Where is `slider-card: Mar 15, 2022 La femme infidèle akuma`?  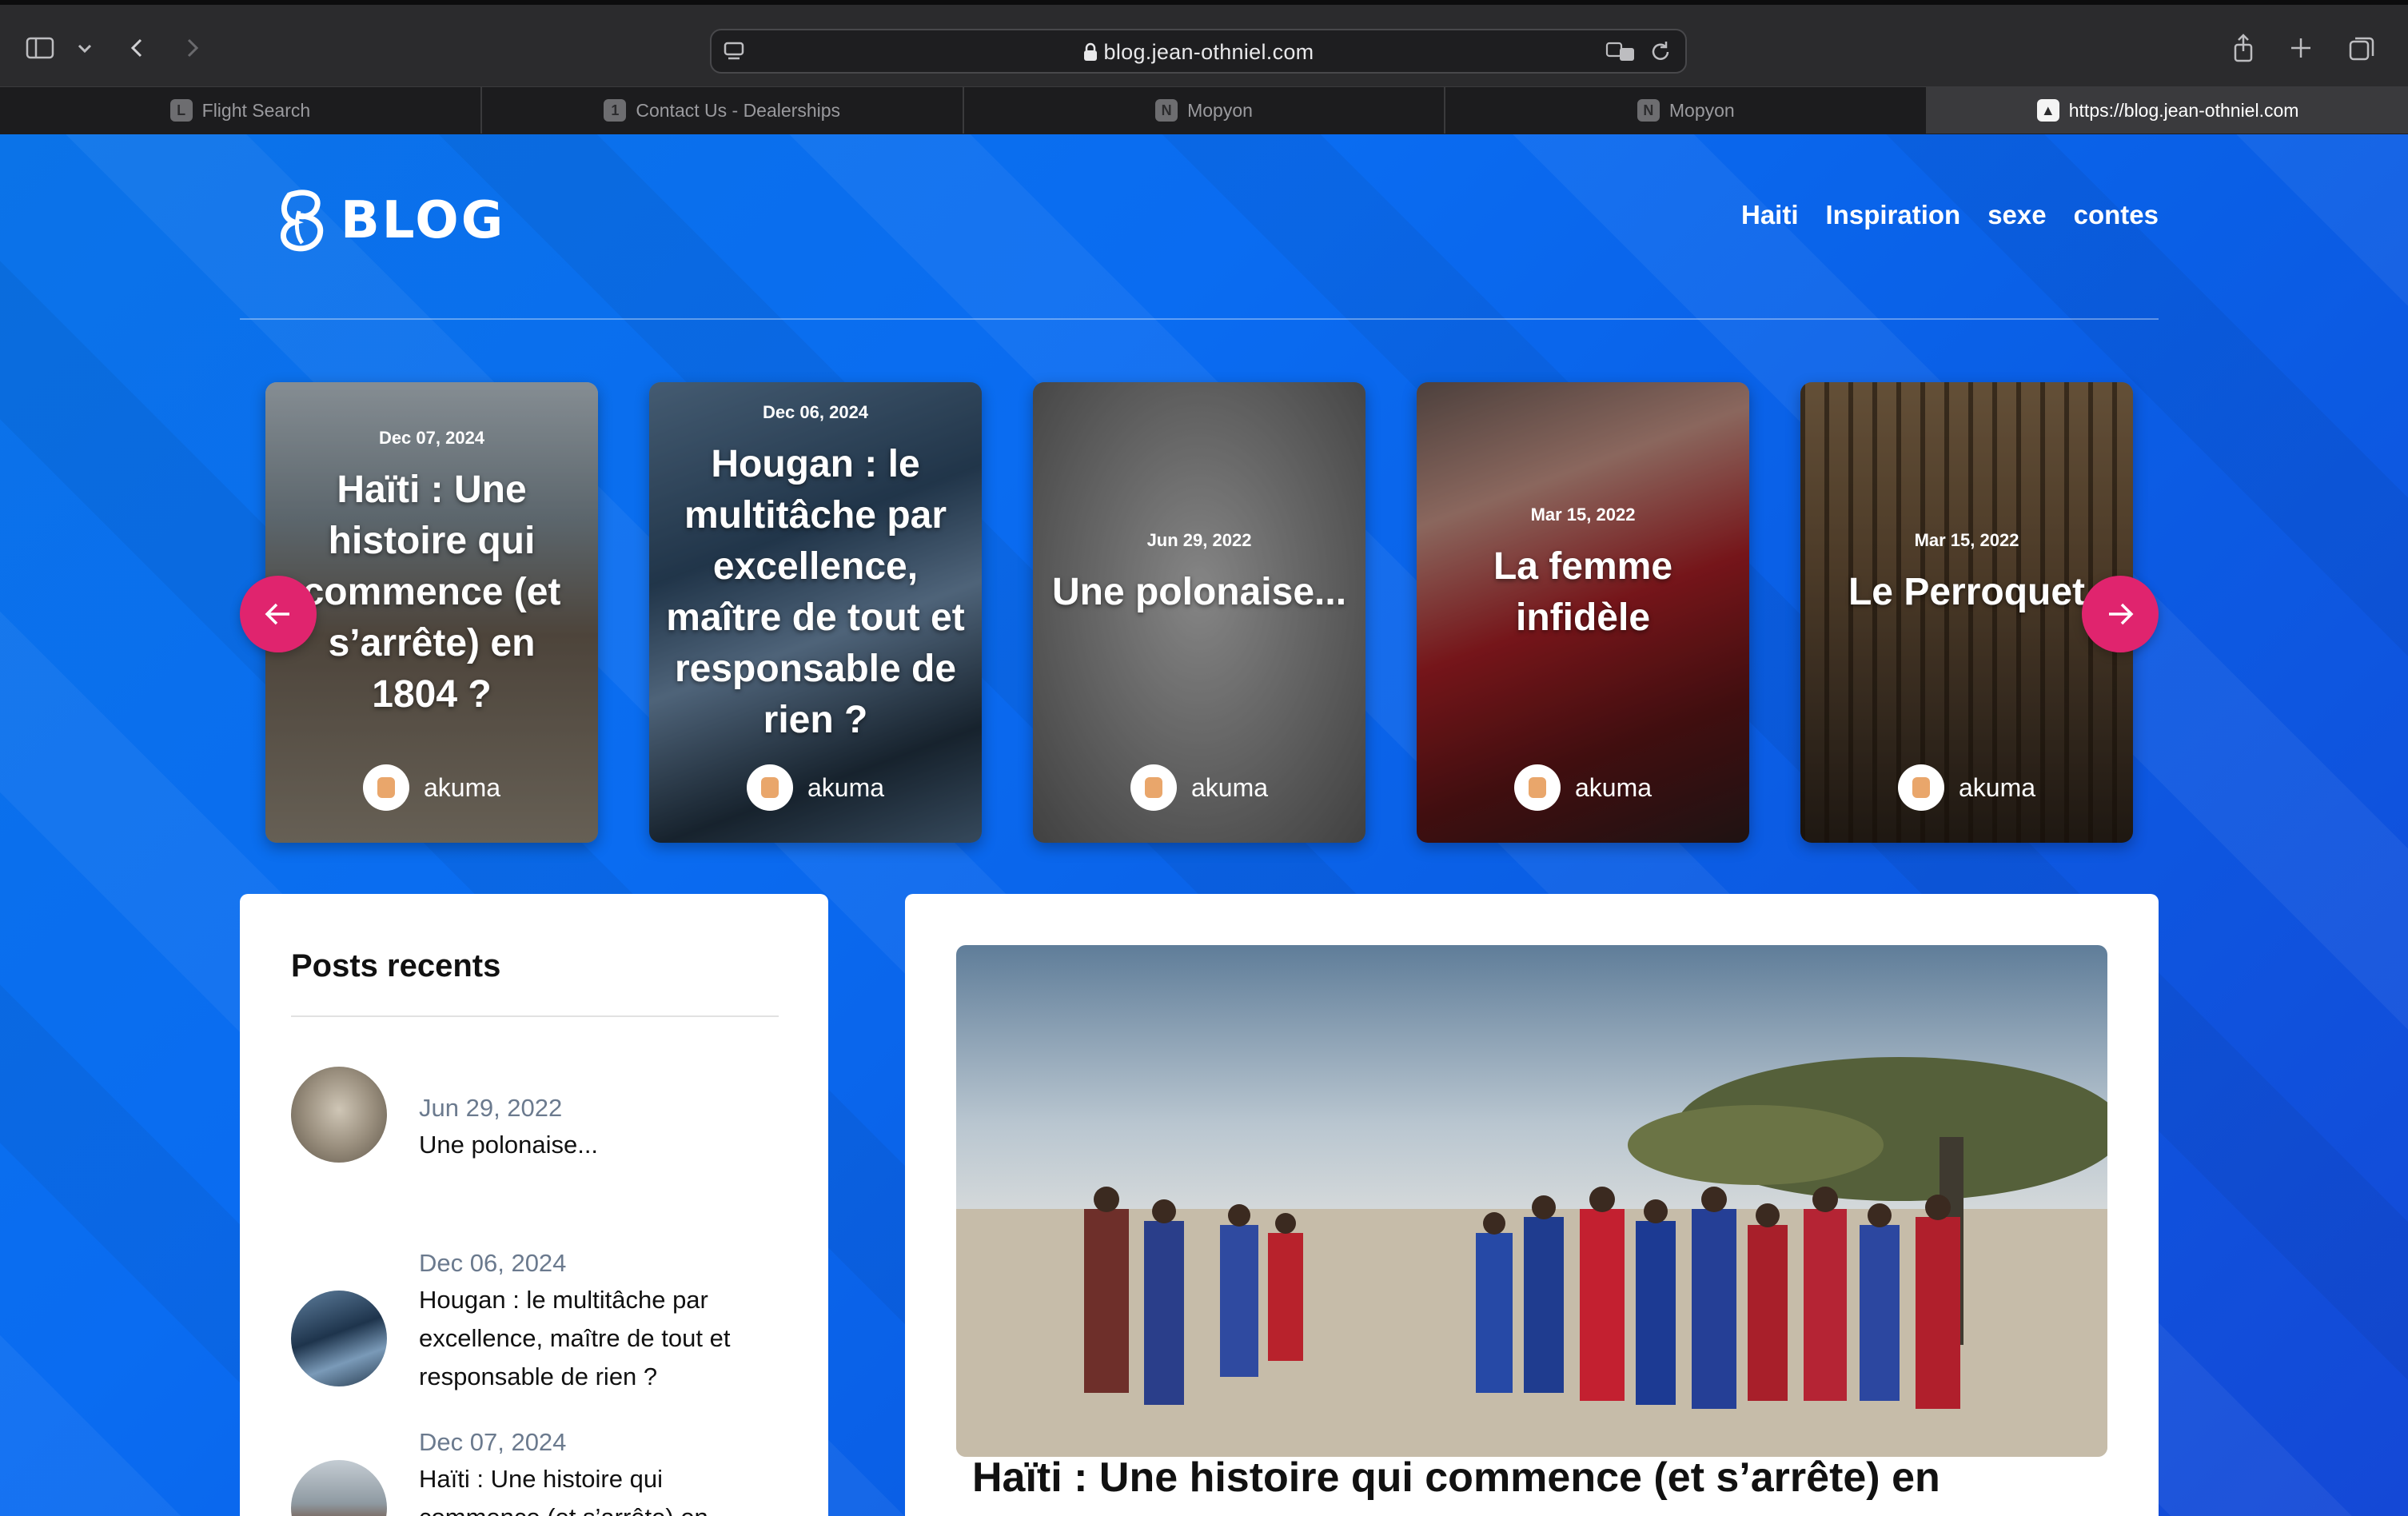 slider-card: Mar 15, 2022 La femme infidèle akuma is located at coordinates (1583, 612).